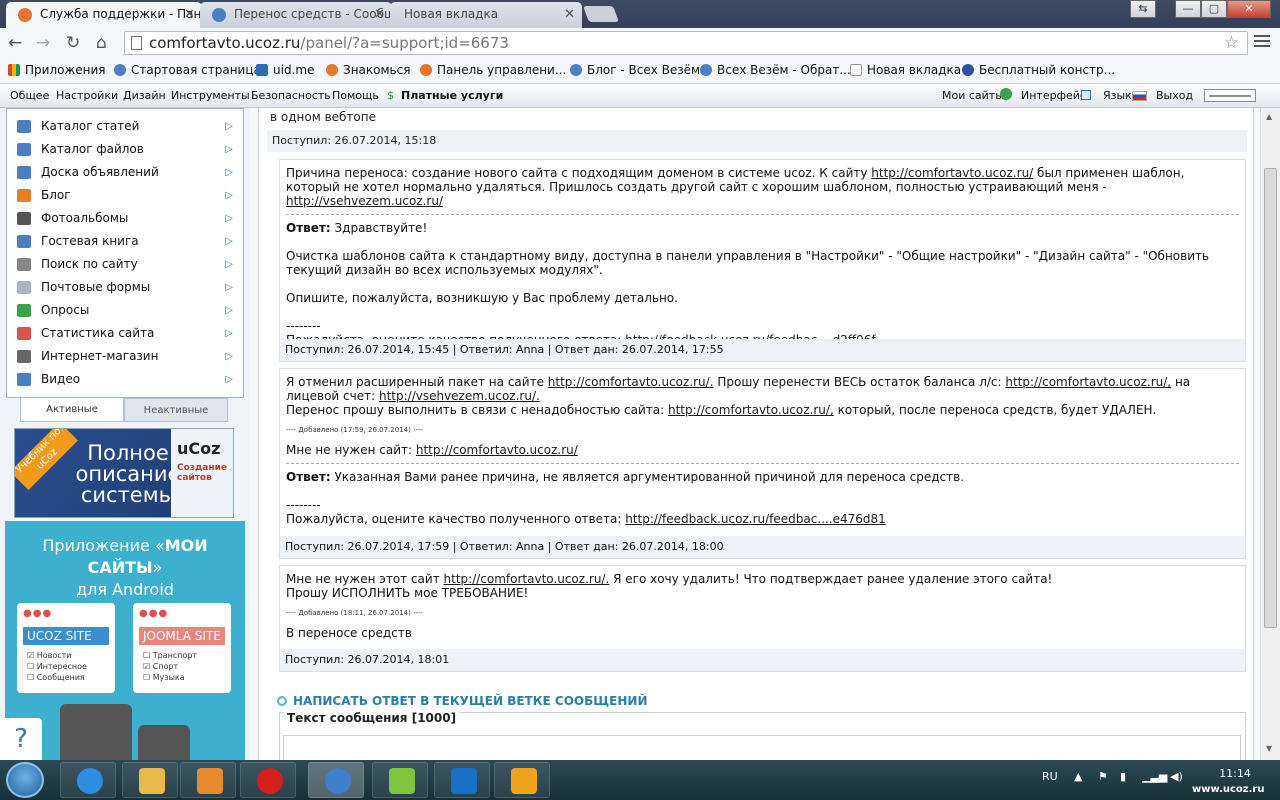  I want to click on start-button, so click(25, 780).